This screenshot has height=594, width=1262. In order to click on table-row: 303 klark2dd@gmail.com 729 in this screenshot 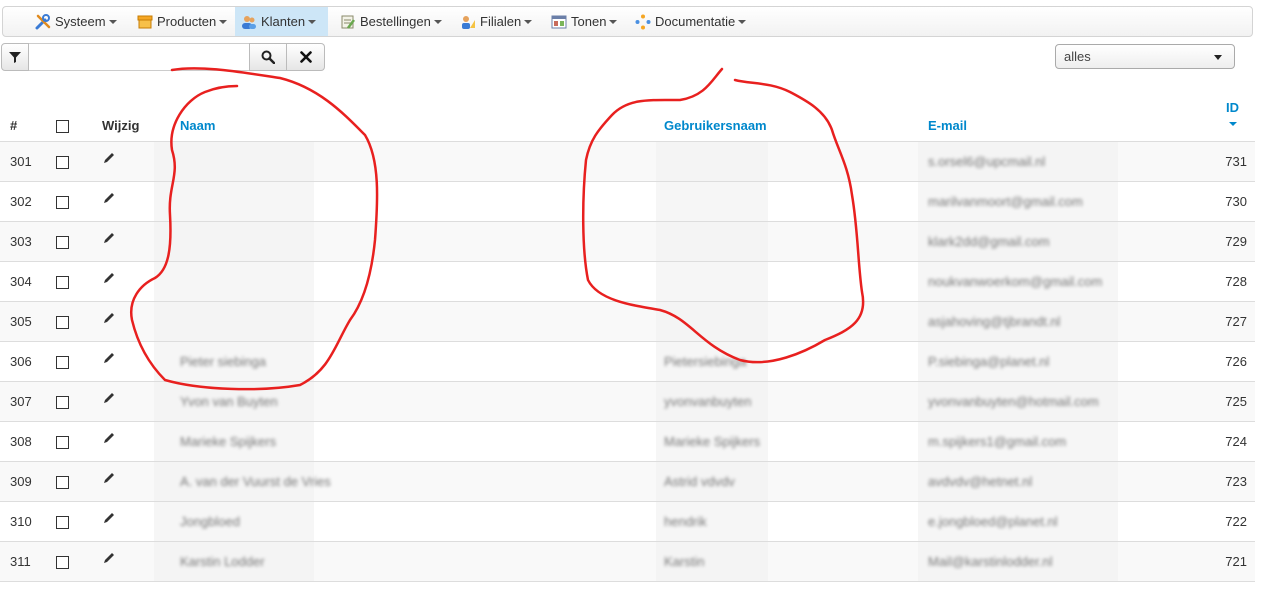, I will do `click(627, 242)`.